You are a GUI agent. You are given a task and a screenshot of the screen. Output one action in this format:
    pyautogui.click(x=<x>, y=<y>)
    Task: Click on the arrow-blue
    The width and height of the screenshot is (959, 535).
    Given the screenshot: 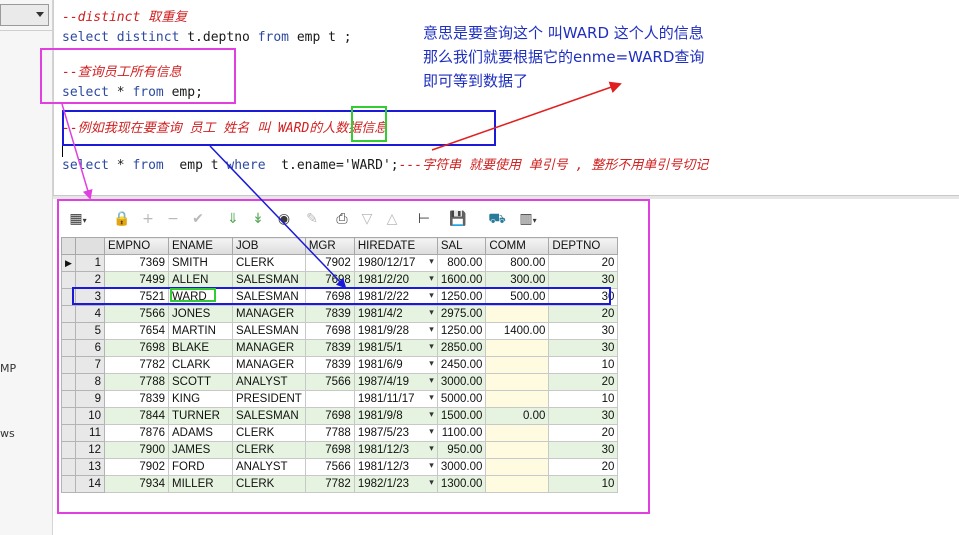 What is the action you would take?
    pyautogui.click(x=278, y=217)
    